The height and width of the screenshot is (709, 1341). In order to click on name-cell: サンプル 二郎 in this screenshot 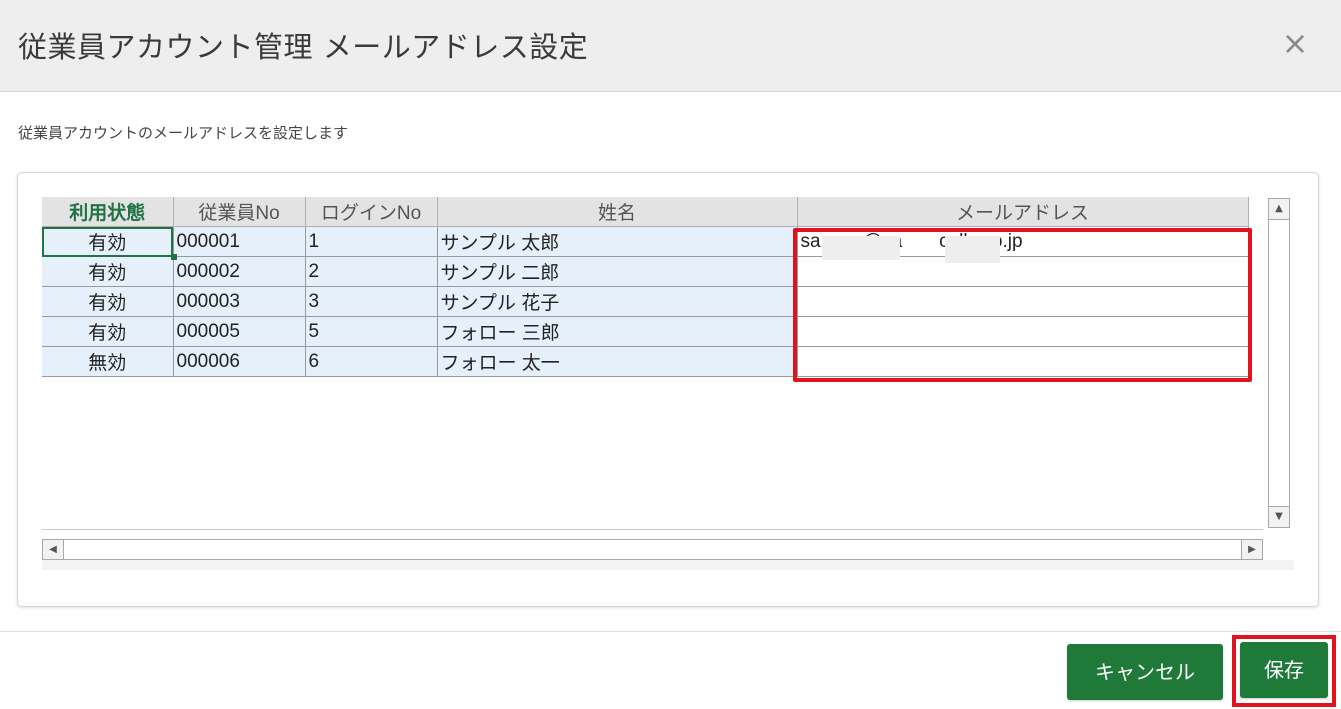, I will do `click(617, 271)`.